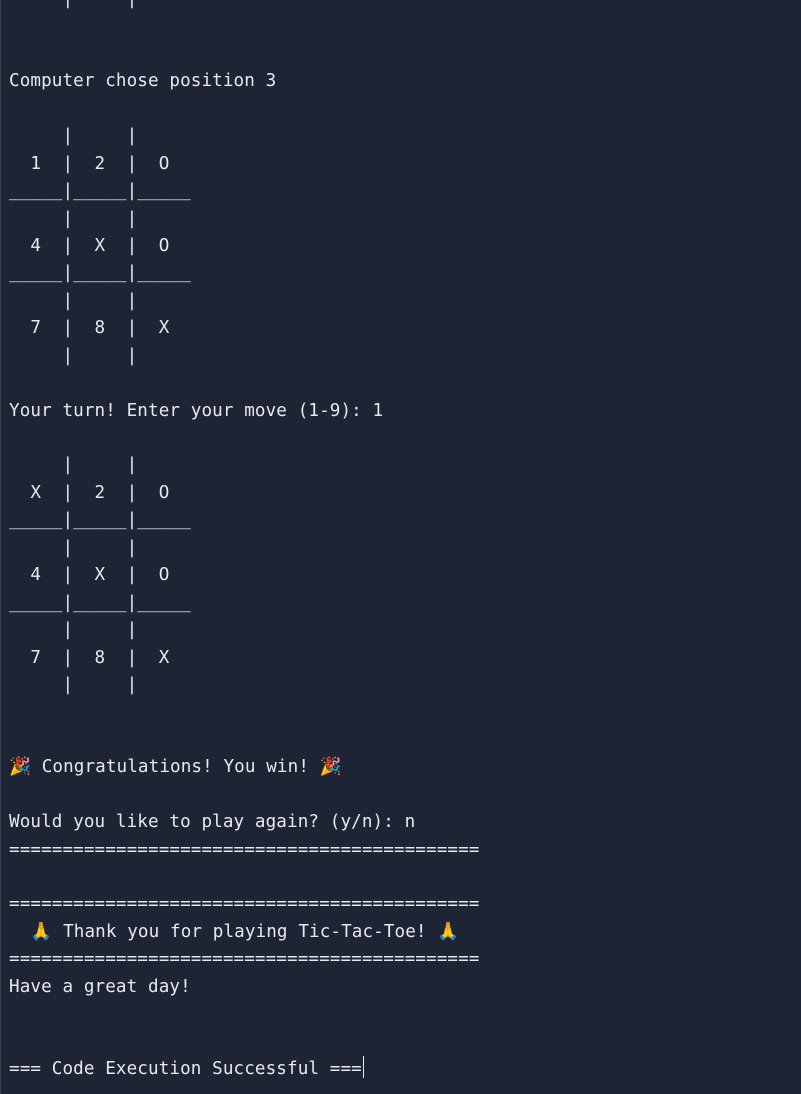 The image size is (801, 1094). I want to click on console-line: 🎉 Congratulations! You win! 🎉, so click(175, 767).